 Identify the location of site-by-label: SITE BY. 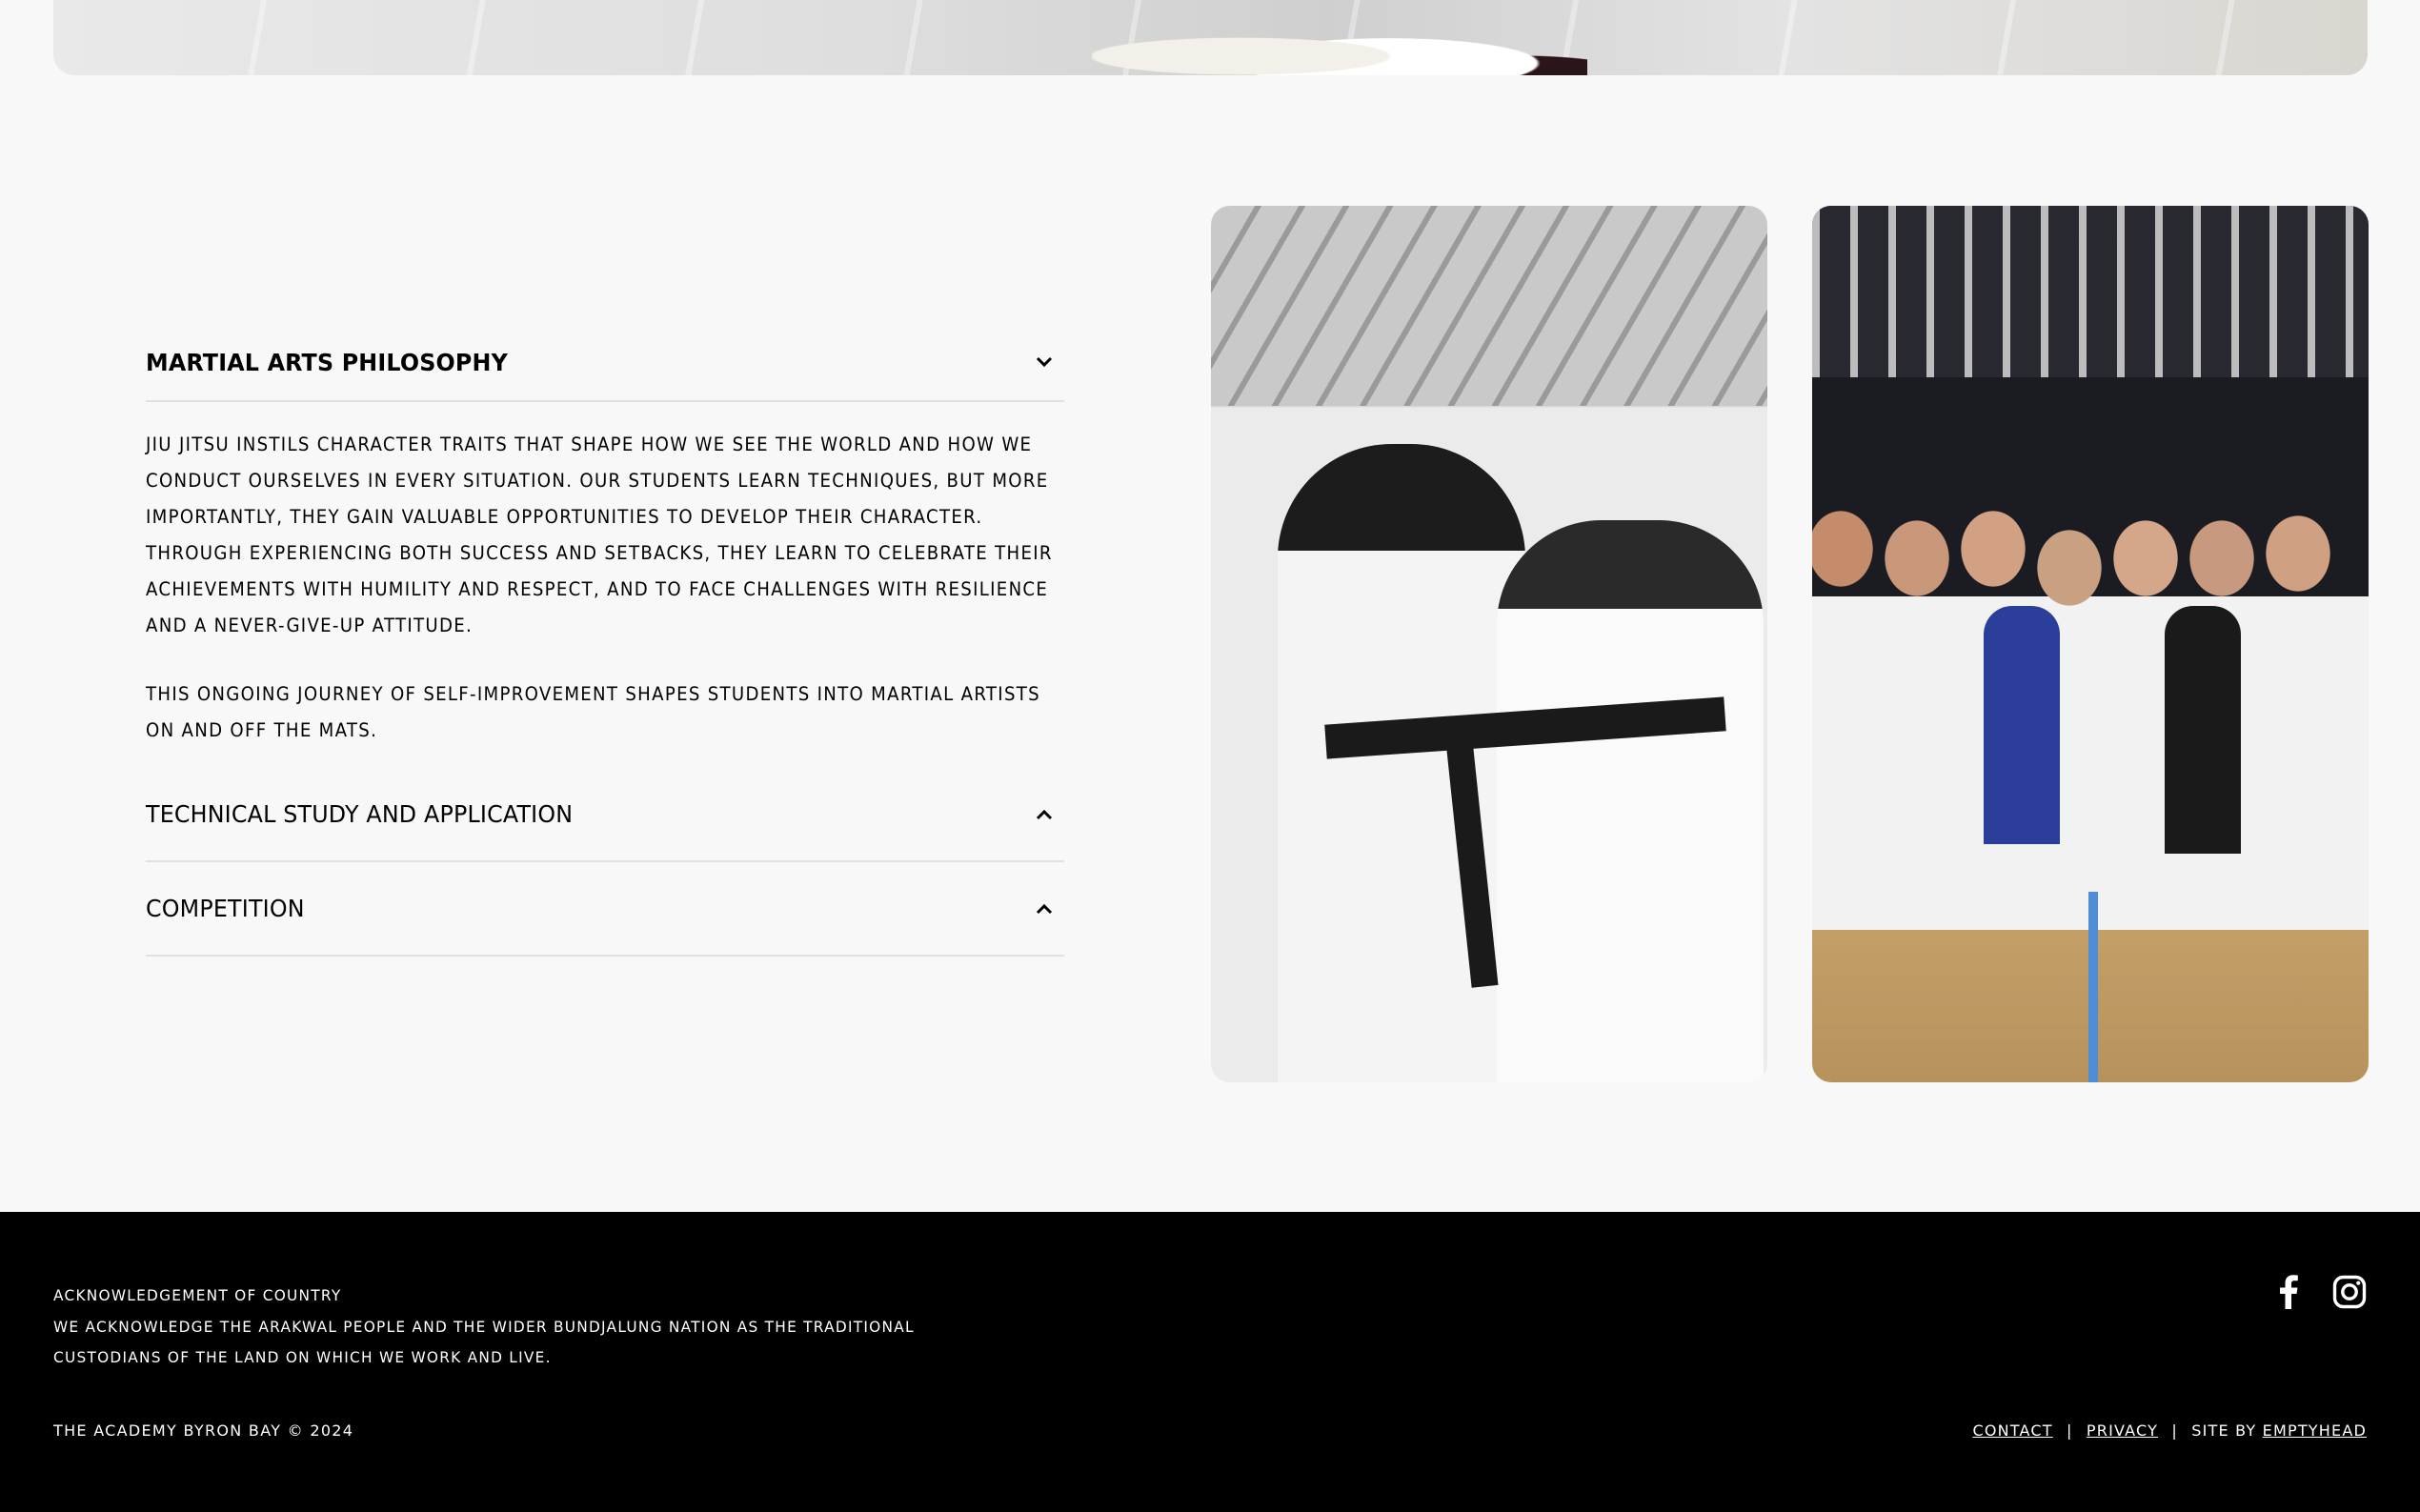
(2224, 1431).